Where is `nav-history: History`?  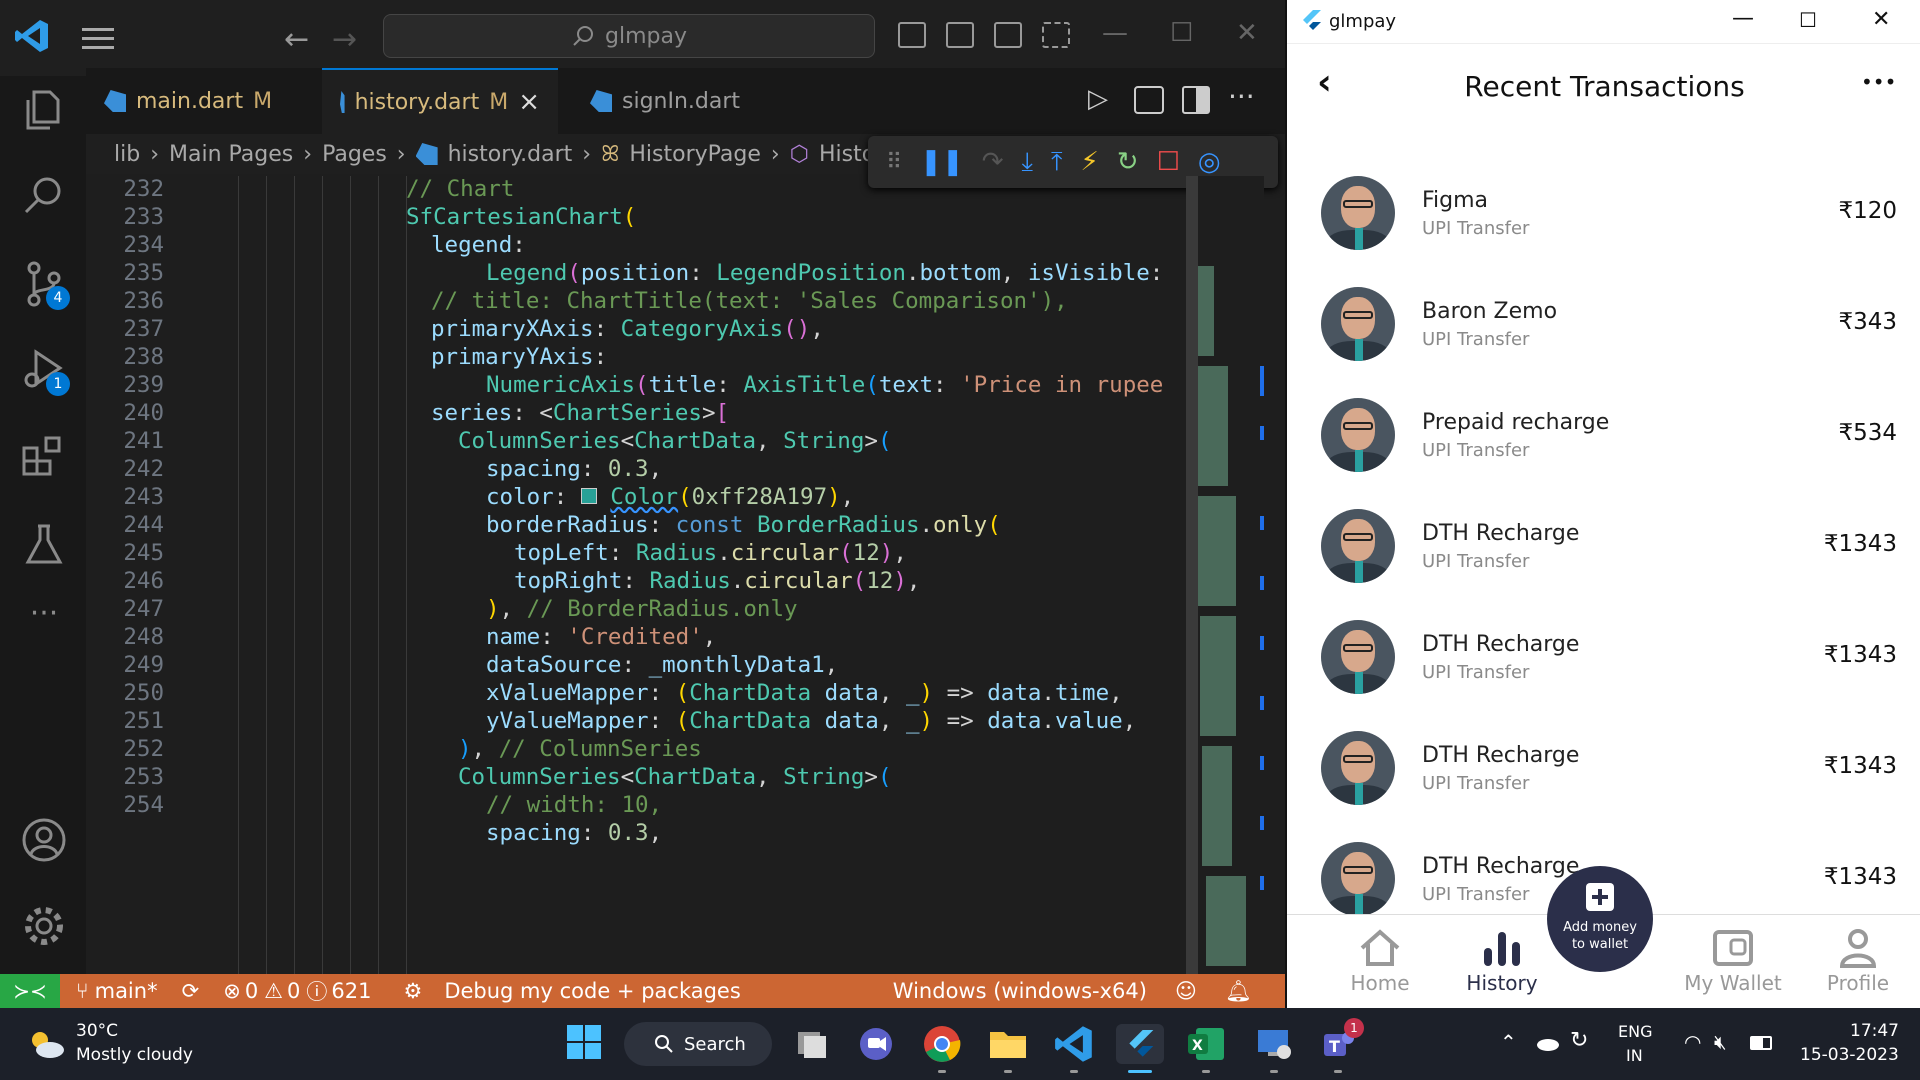
nav-history: History is located at coordinates (1502, 960).